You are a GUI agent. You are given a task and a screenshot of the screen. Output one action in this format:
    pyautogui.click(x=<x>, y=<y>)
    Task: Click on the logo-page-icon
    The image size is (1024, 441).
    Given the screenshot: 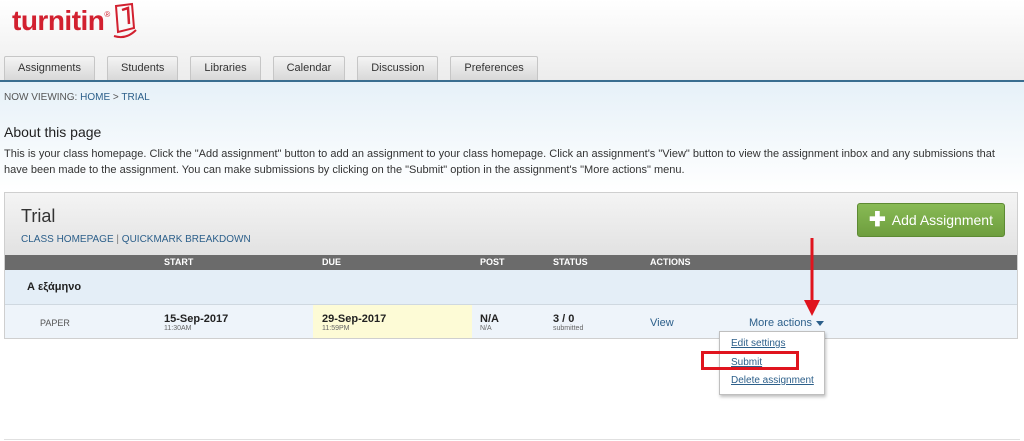 What is the action you would take?
    pyautogui.click(x=126, y=20)
    